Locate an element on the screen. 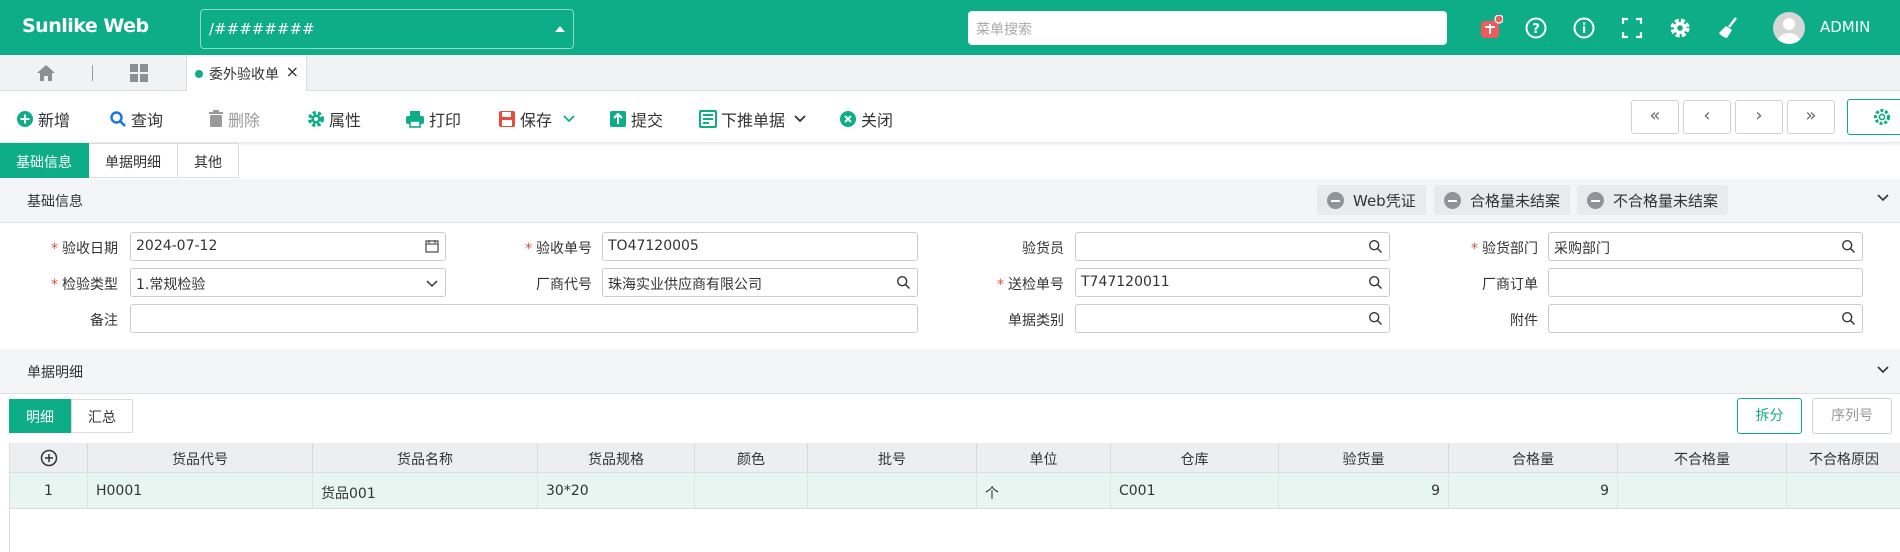 Image resolution: width=1900 pixels, height=552 pixels. fail-qty-open-pill: 不合格量未结案 is located at coordinates (1653, 200).